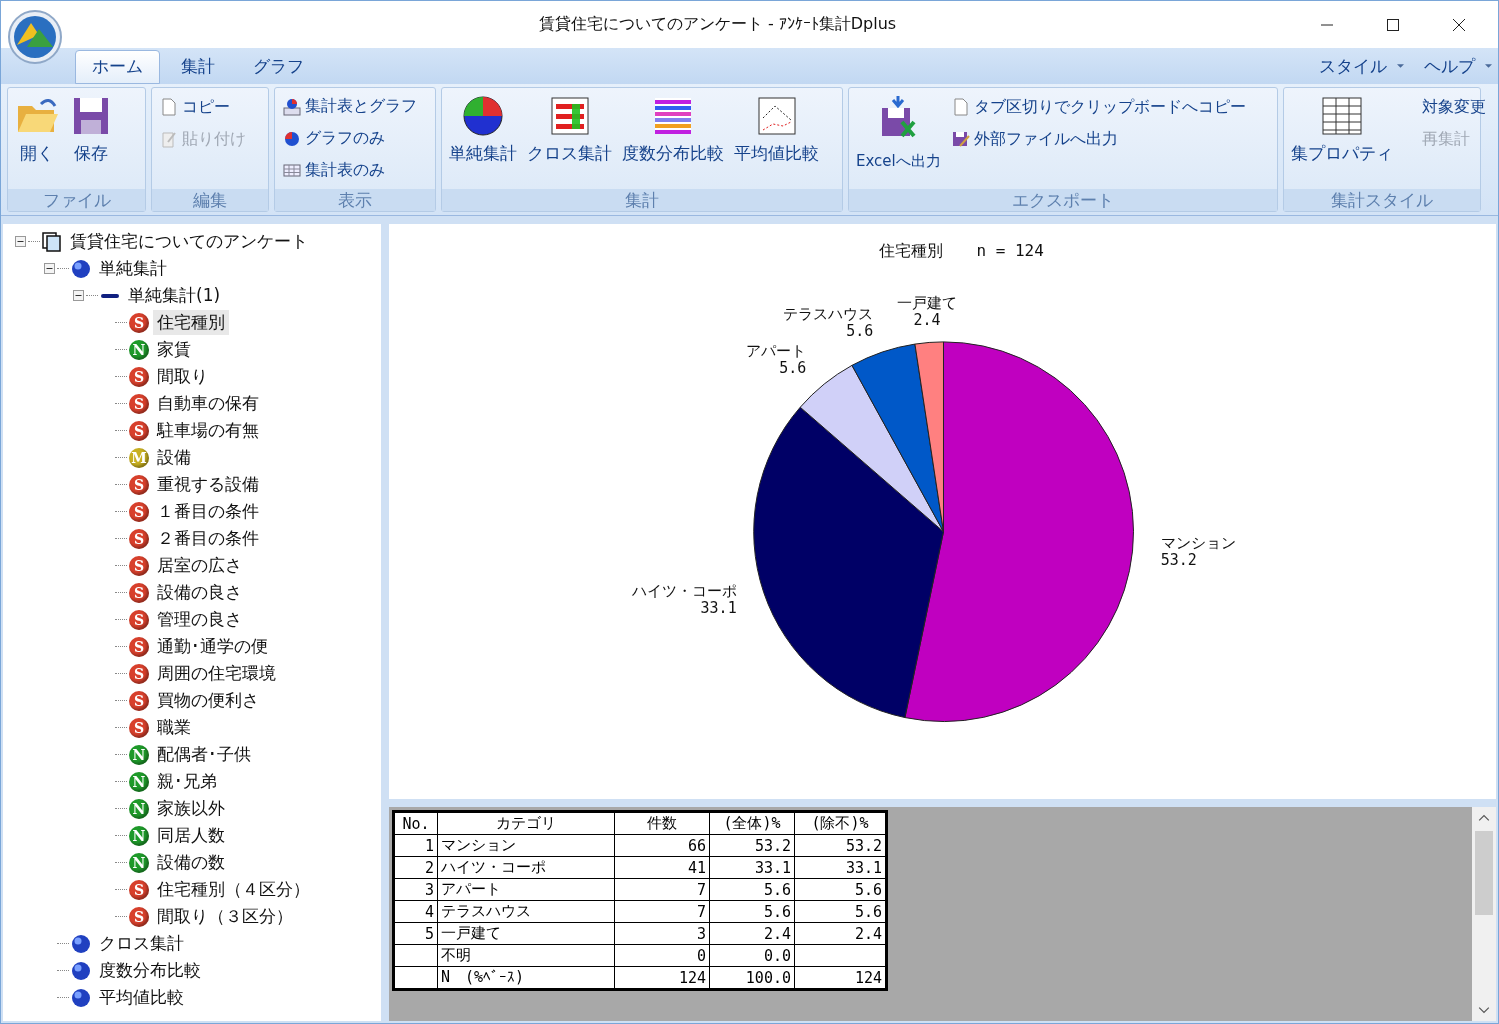 This screenshot has width=1499, height=1024. What do you see at coordinates (210, 200) in the screenshot?
I see `group-label: 編集` at bounding box center [210, 200].